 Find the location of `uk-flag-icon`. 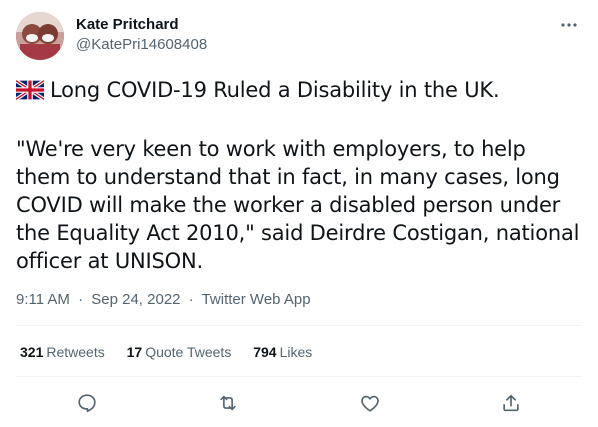

uk-flag-icon is located at coordinates (30, 93).